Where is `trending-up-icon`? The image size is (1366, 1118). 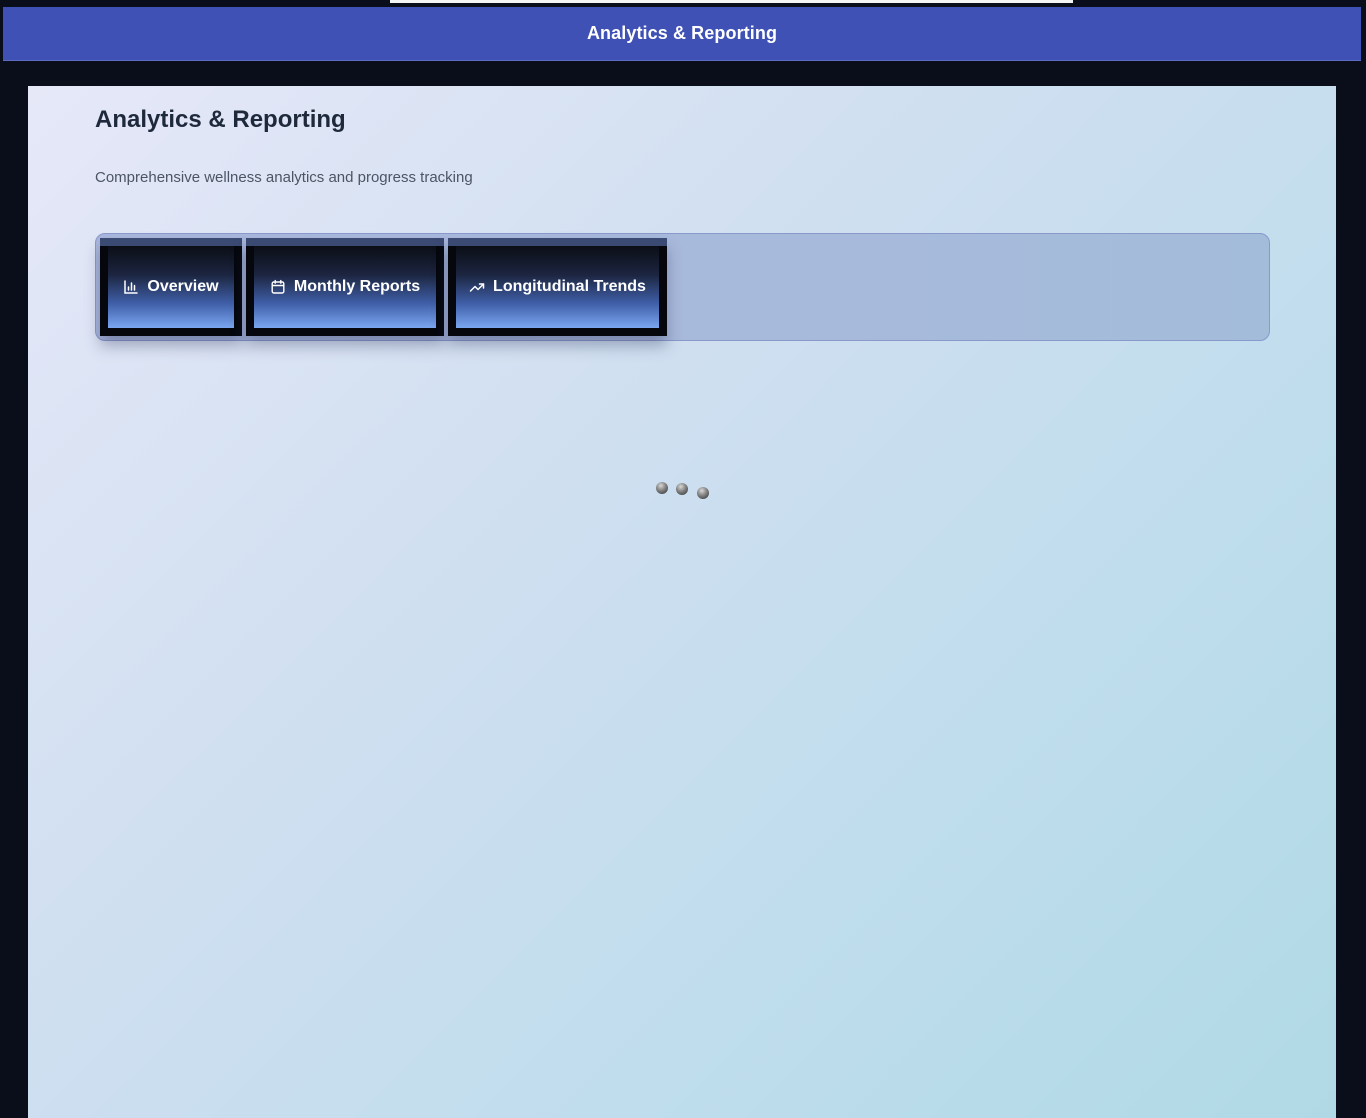 trending-up-icon is located at coordinates (477, 287).